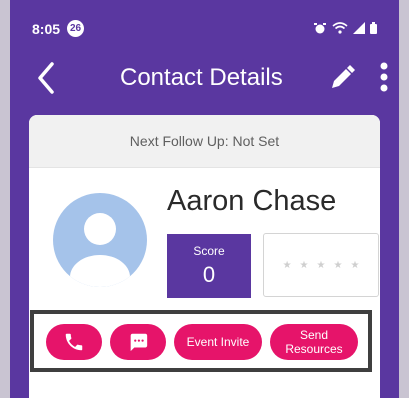  I want to click on status-time: 8:05, so click(46, 29).